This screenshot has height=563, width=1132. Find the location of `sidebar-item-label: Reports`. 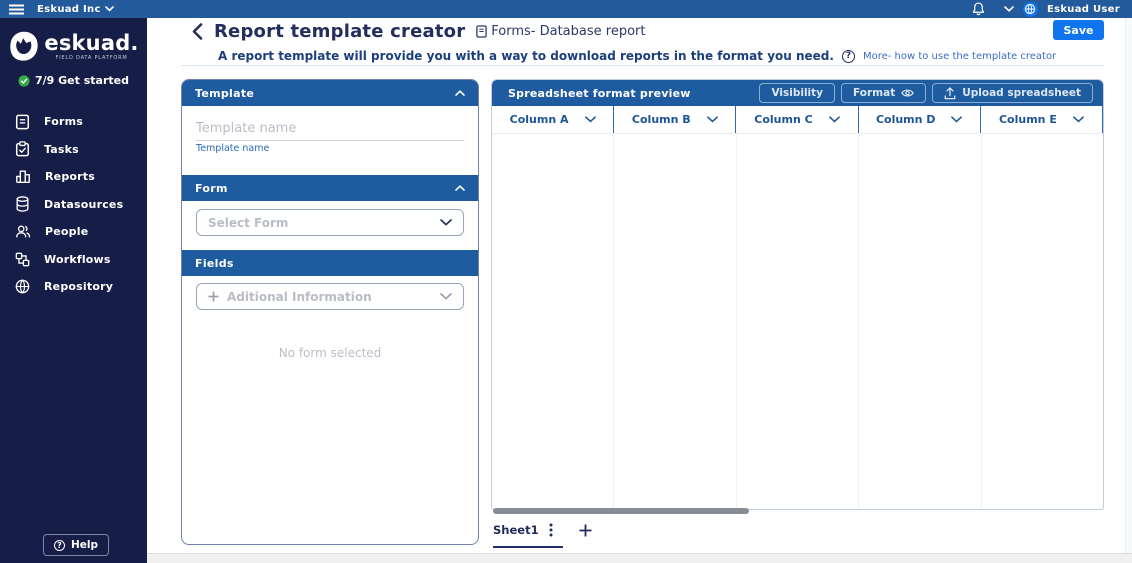

sidebar-item-label: Reports is located at coordinates (70, 177).